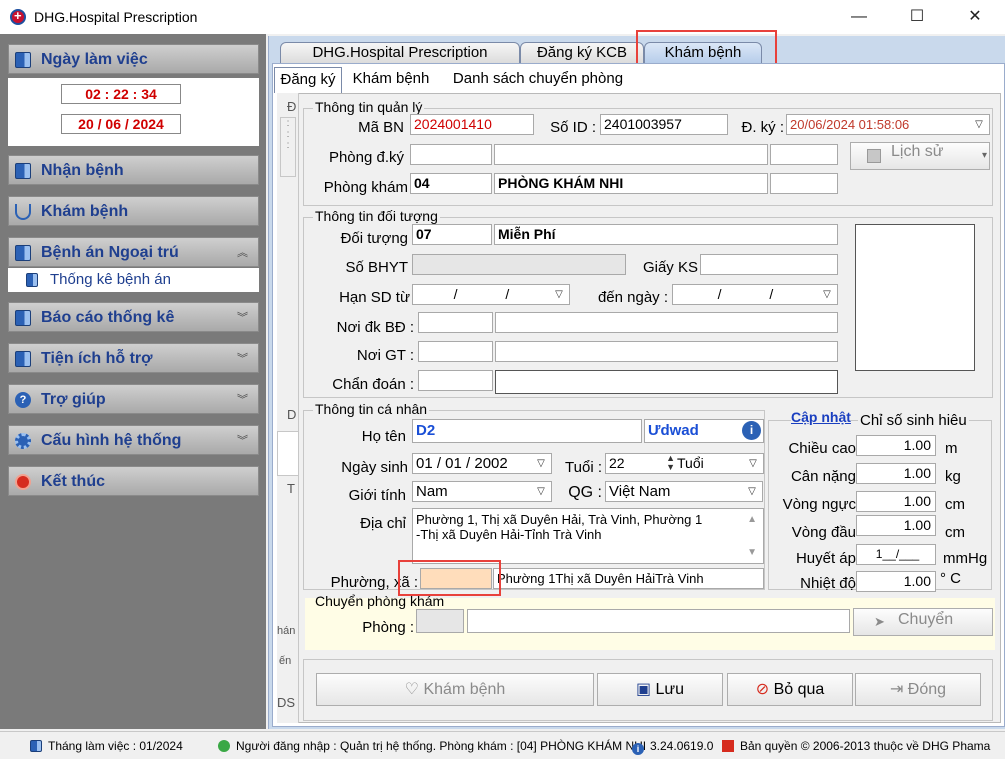 The height and width of the screenshot is (759, 1005). I want to click on referral-place-code, so click(455, 351).